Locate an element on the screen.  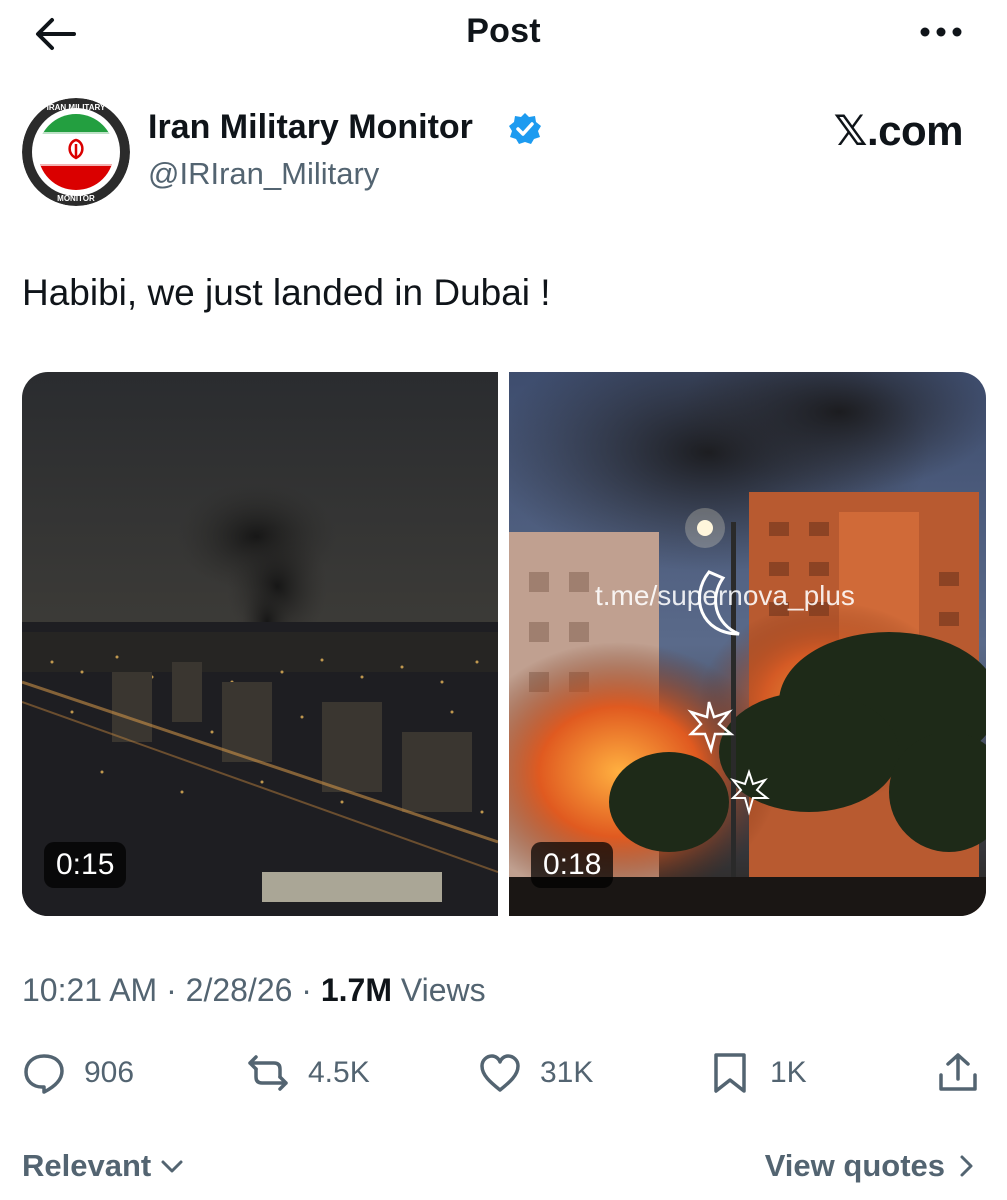
bookmark-count: 1K is located at coordinates (788, 1072).